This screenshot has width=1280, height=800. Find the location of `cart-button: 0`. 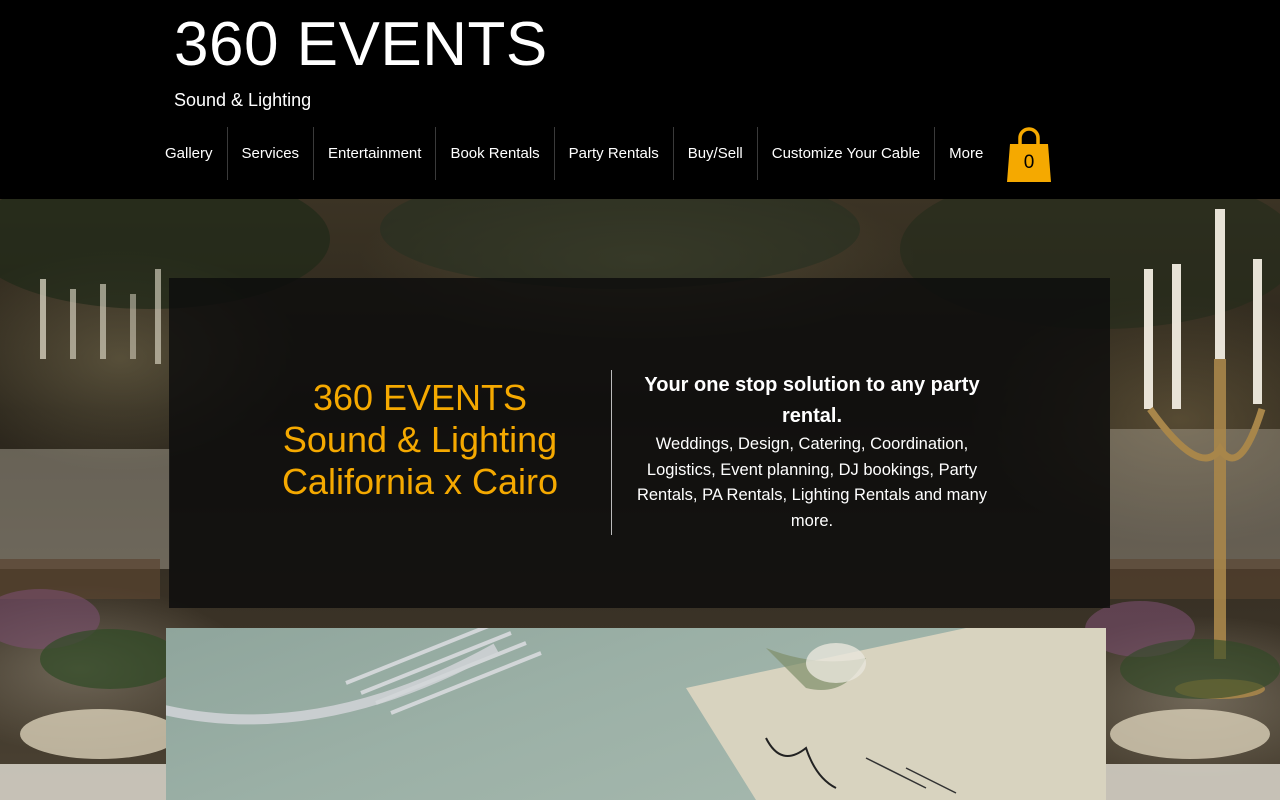

cart-button: 0 is located at coordinates (1029, 154).